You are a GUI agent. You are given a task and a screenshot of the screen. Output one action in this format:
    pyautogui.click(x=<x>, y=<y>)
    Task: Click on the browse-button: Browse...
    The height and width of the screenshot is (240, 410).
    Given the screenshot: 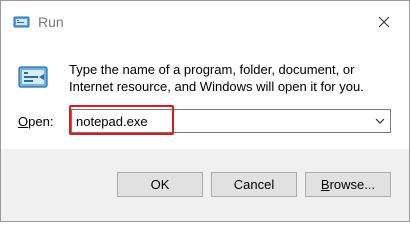 What is the action you would take?
    pyautogui.click(x=348, y=184)
    